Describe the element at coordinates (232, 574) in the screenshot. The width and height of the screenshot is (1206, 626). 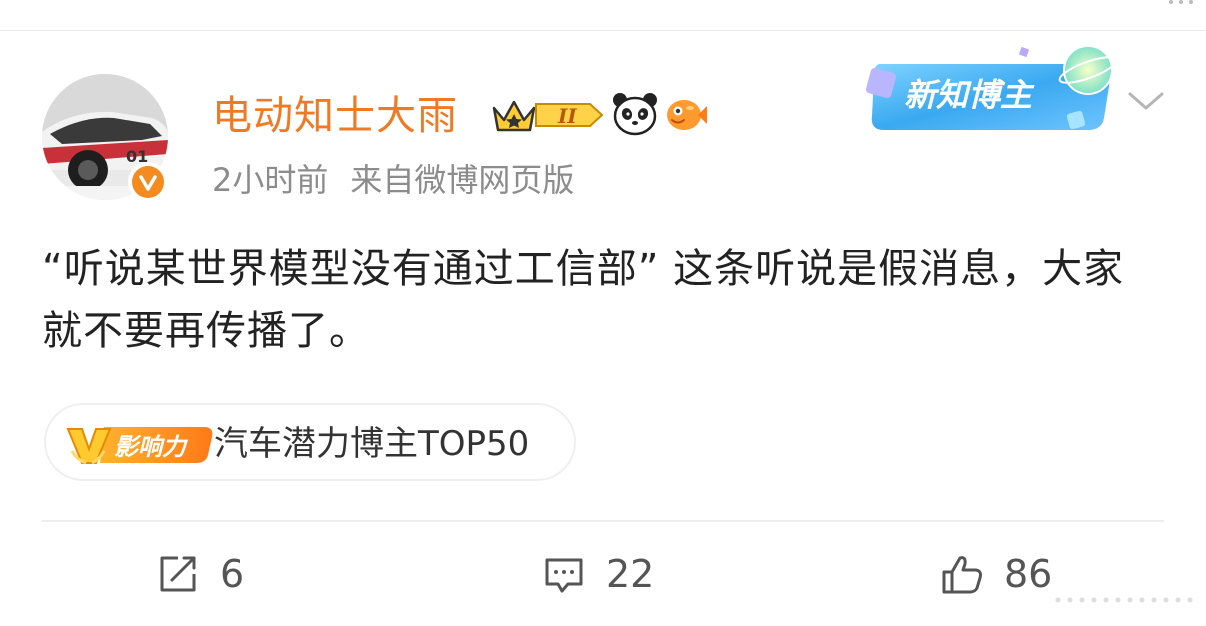
I see `repost-count: 6` at that location.